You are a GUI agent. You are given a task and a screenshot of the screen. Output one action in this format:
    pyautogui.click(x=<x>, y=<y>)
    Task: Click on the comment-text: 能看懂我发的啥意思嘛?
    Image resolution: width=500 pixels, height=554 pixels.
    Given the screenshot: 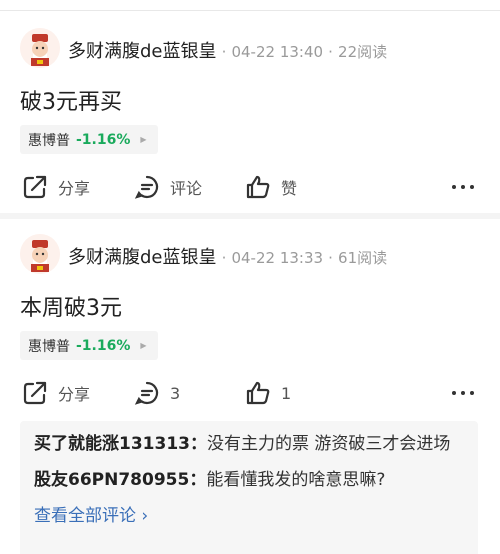 What is the action you would take?
    pyautogui.click(x=296, y=480)
    